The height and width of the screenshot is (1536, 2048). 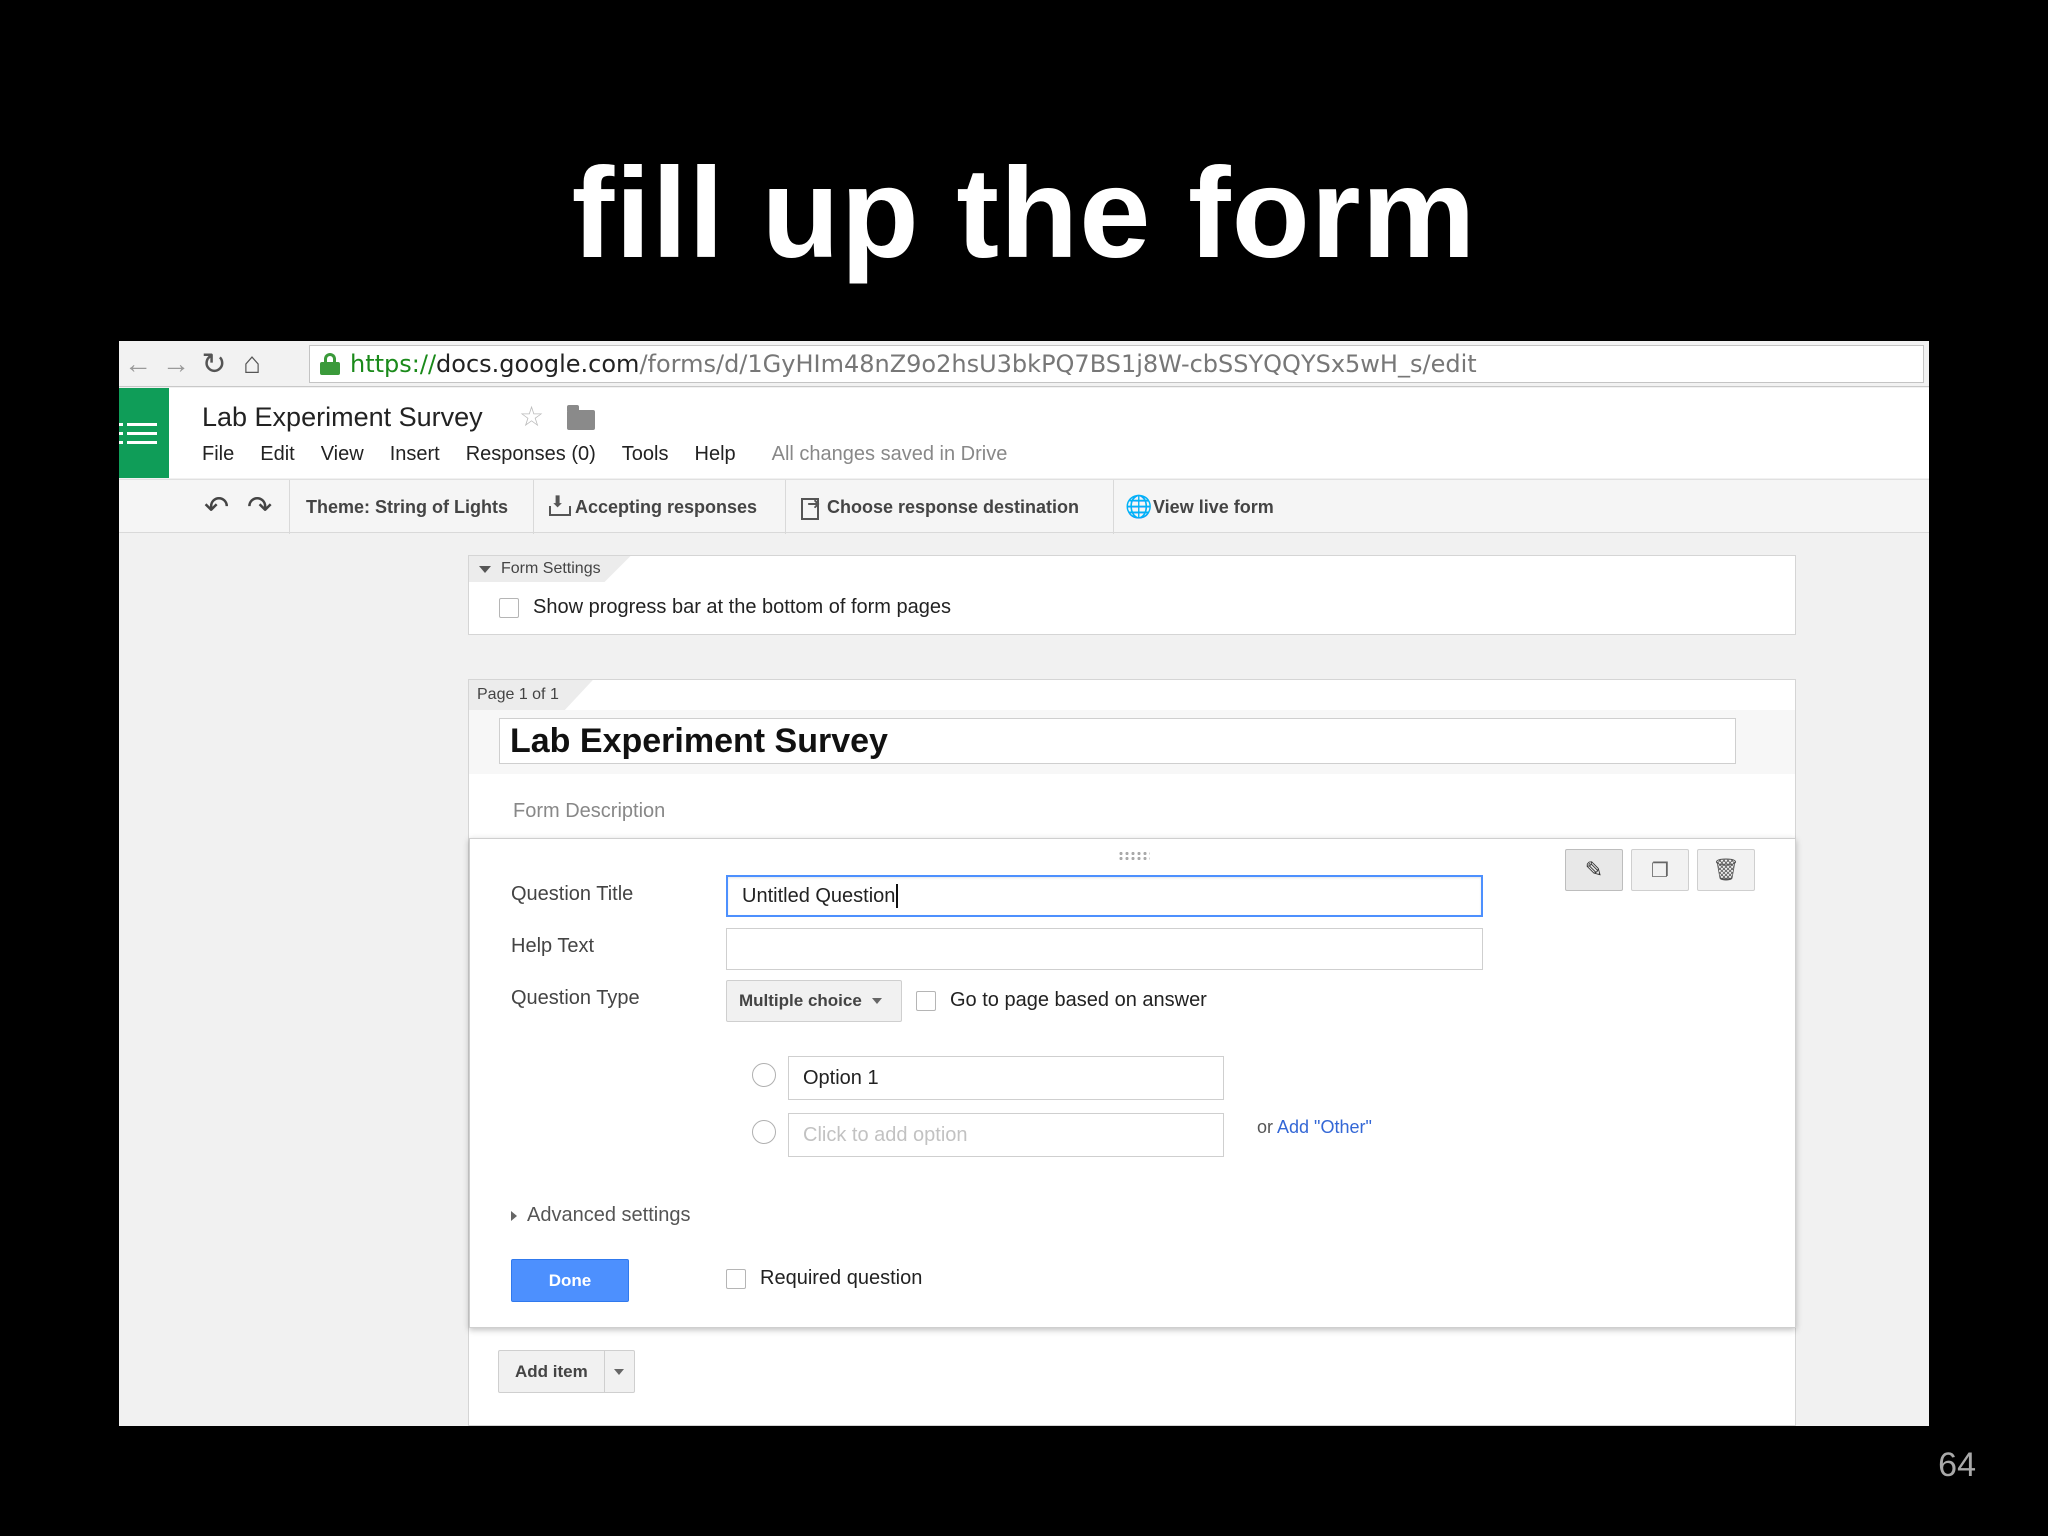 I want to click on form-settings-tab-label: Form Settings, so click(x=551, y=568).